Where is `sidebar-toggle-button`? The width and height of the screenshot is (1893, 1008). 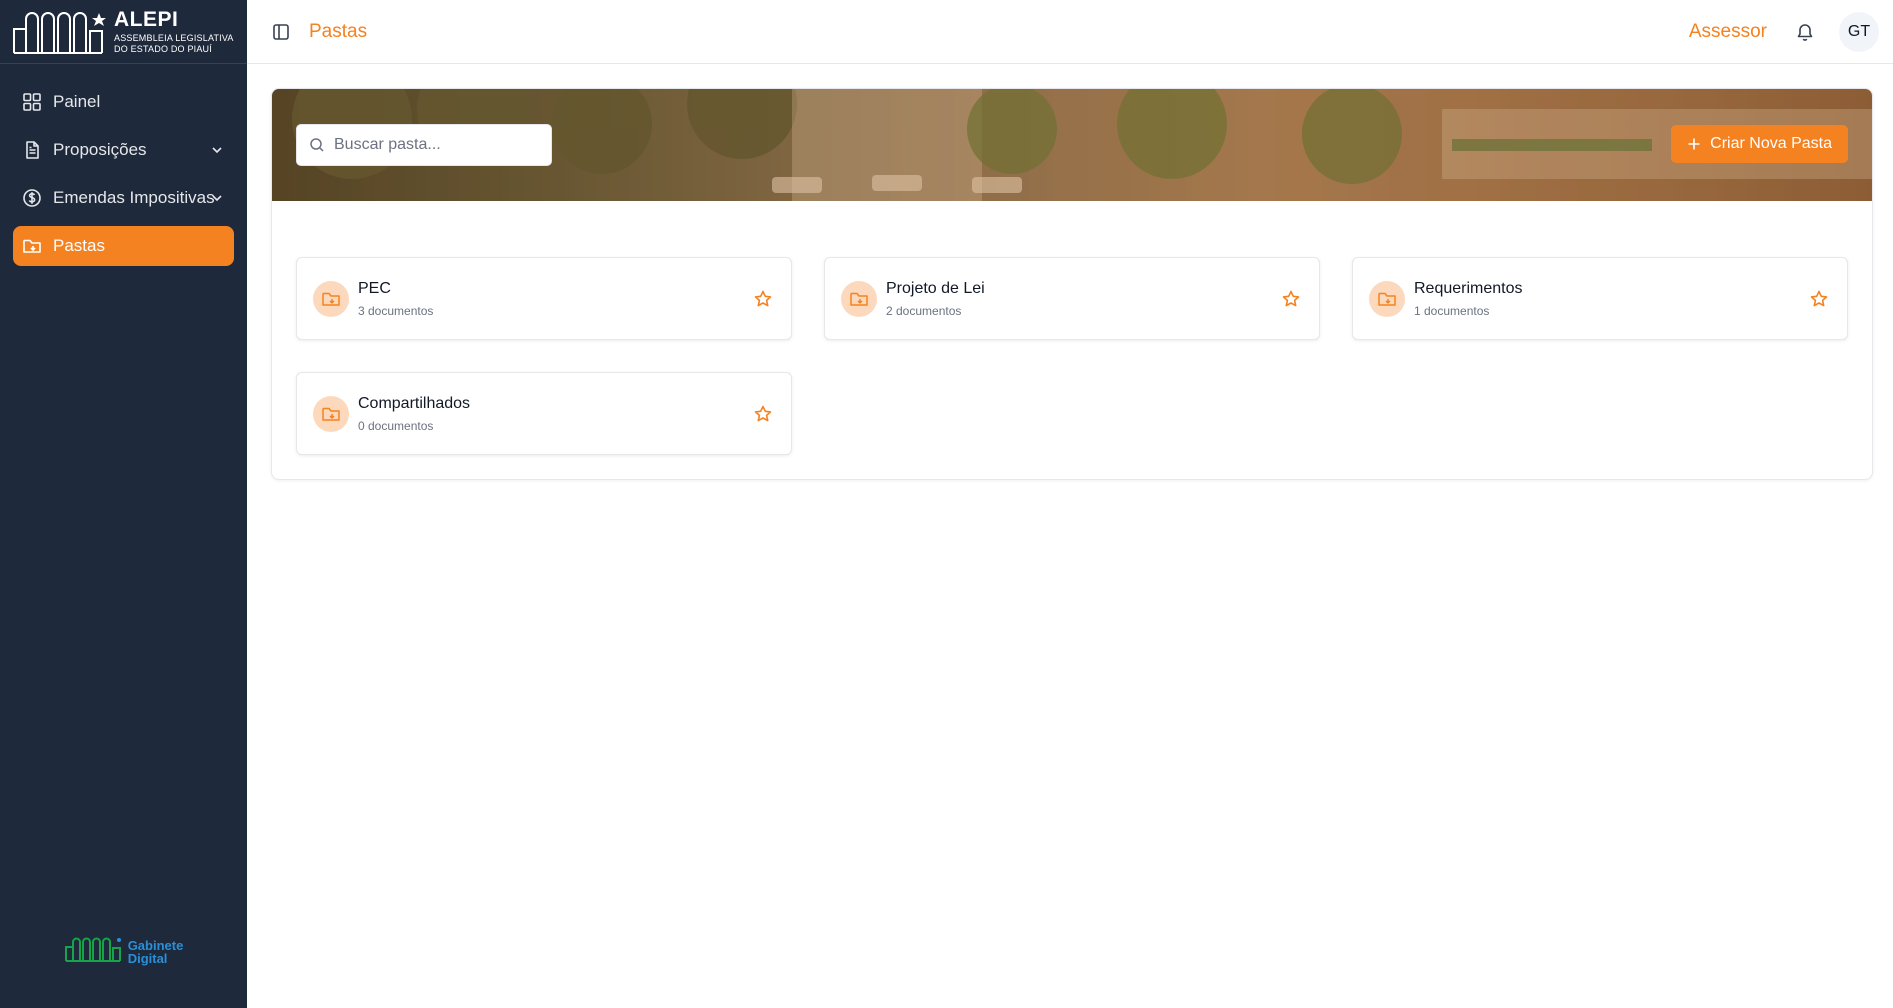 sidebar-toggle-button is located at coordinates (281, 32).